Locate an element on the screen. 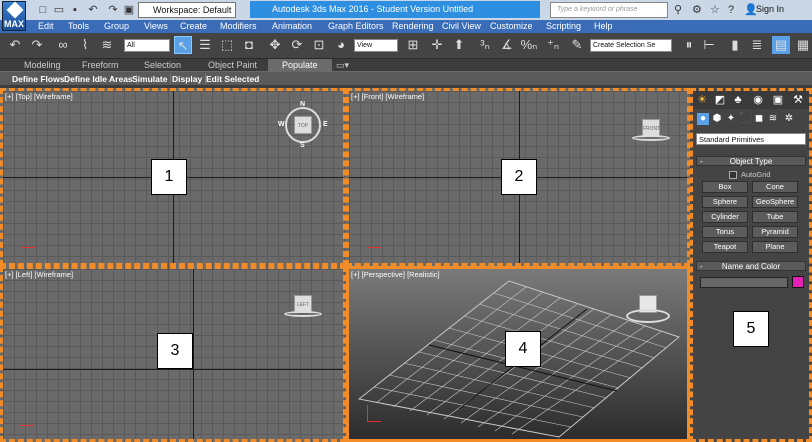  motion-tab-icon: ◉ is located at coordinates (758, 100).